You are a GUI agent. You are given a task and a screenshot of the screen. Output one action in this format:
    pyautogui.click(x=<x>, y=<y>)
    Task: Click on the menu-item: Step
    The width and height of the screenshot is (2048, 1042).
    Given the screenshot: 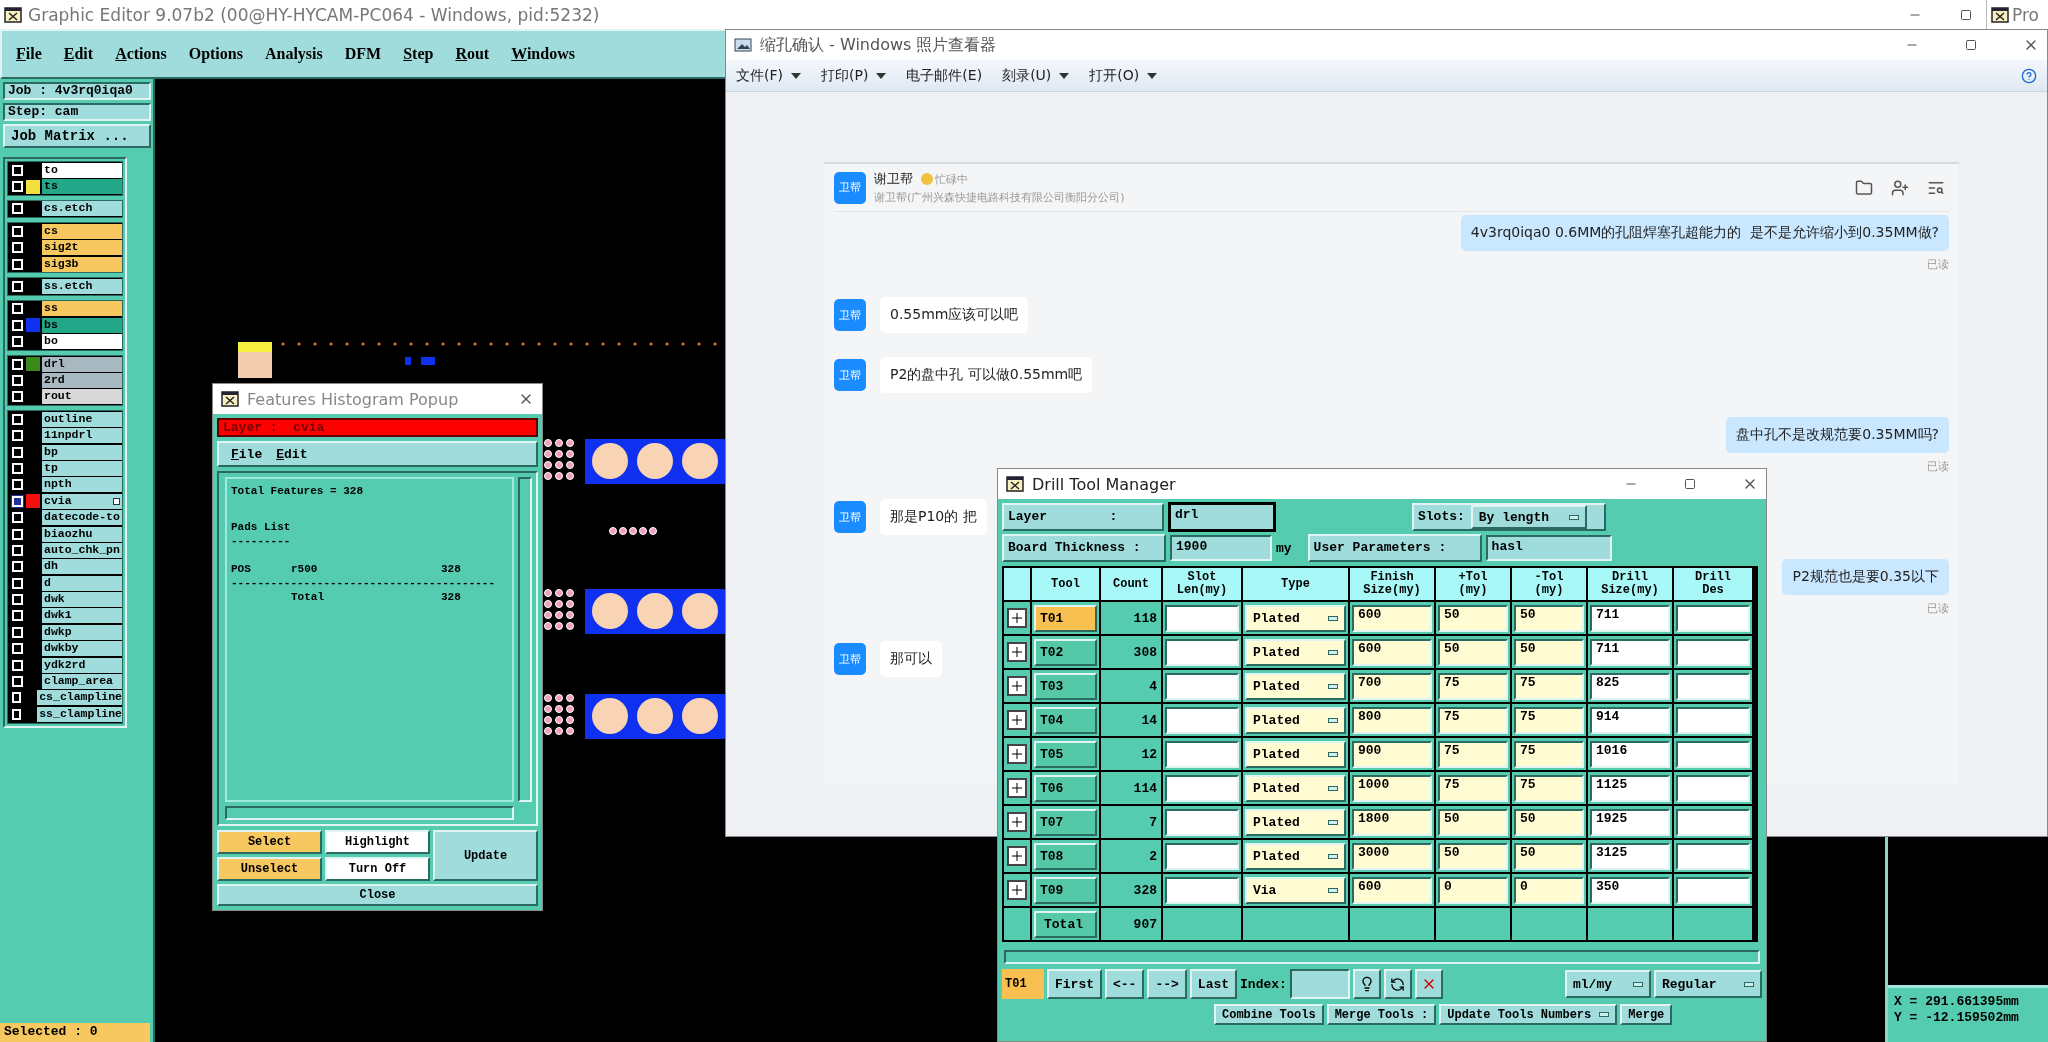 What is the action you would take?
    pyautogui.click(x=418, y=54)
    